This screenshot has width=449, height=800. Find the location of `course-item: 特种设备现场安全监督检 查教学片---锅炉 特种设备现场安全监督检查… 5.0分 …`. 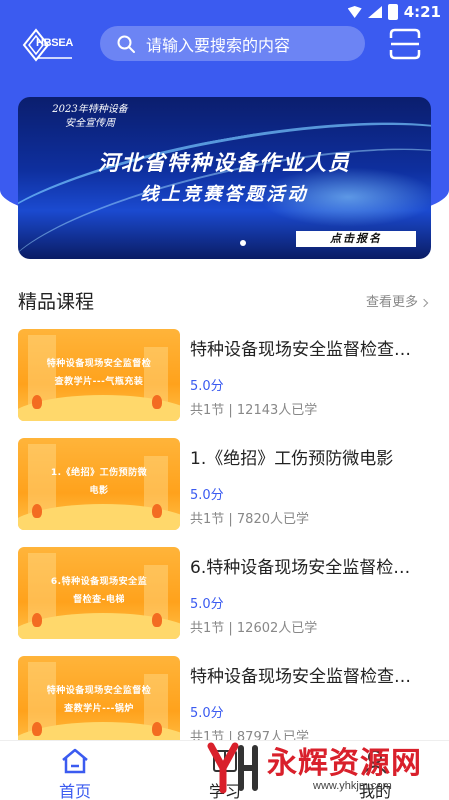

course-item: 特种设备现场安全监督检 查教学片---锅炉 特种设备现场安全监督检查… 5.0分 … is located at coordinates (224, 702).